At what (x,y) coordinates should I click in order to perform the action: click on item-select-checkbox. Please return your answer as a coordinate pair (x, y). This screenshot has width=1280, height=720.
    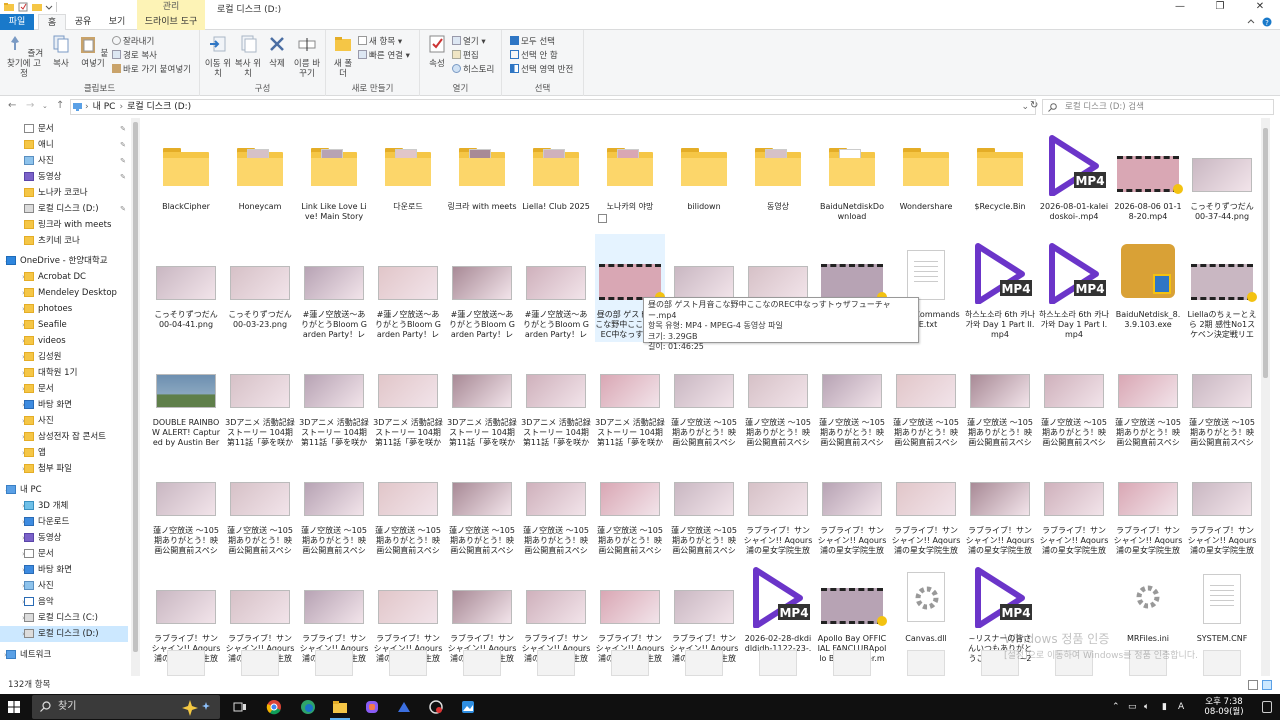
    Looking at the image, I should click on (602, 218).